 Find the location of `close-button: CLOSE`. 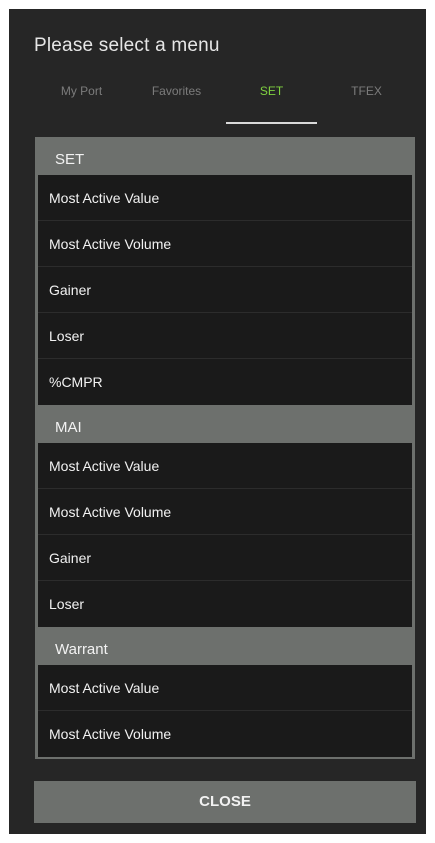

close-button: CLOSE is located at coordinates (225, 802).